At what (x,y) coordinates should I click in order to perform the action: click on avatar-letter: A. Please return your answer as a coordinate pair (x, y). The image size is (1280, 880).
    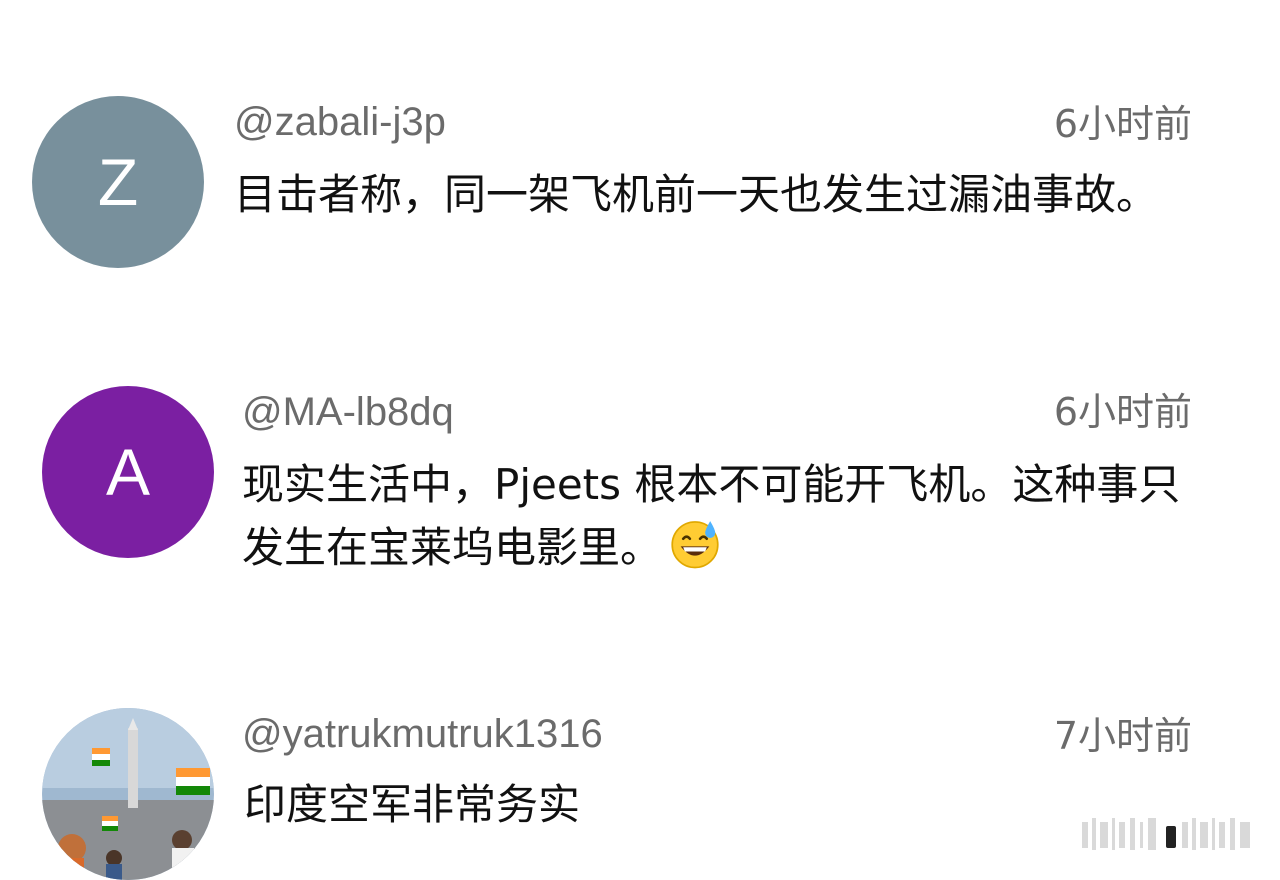
    Looking at the image, I should click on (128, 472).